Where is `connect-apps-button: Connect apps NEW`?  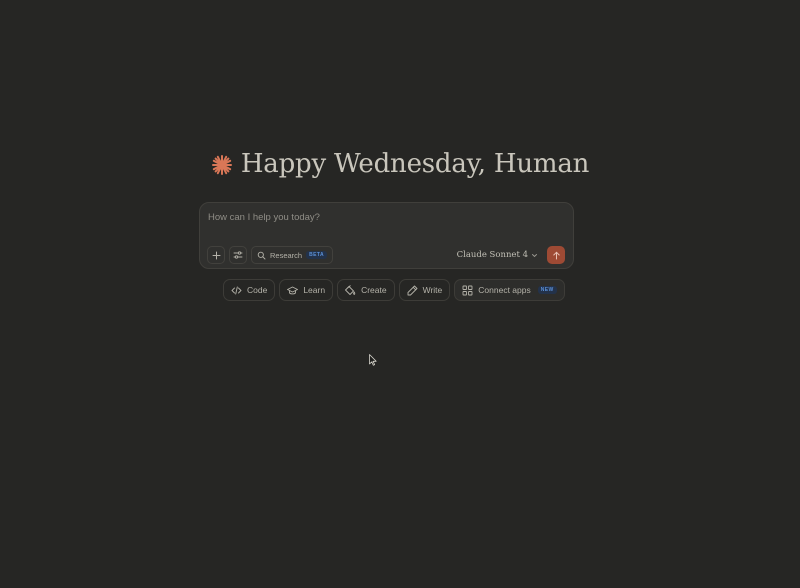 connect-apps-button: Connect apps NEW is located at coordinates (509, 290).